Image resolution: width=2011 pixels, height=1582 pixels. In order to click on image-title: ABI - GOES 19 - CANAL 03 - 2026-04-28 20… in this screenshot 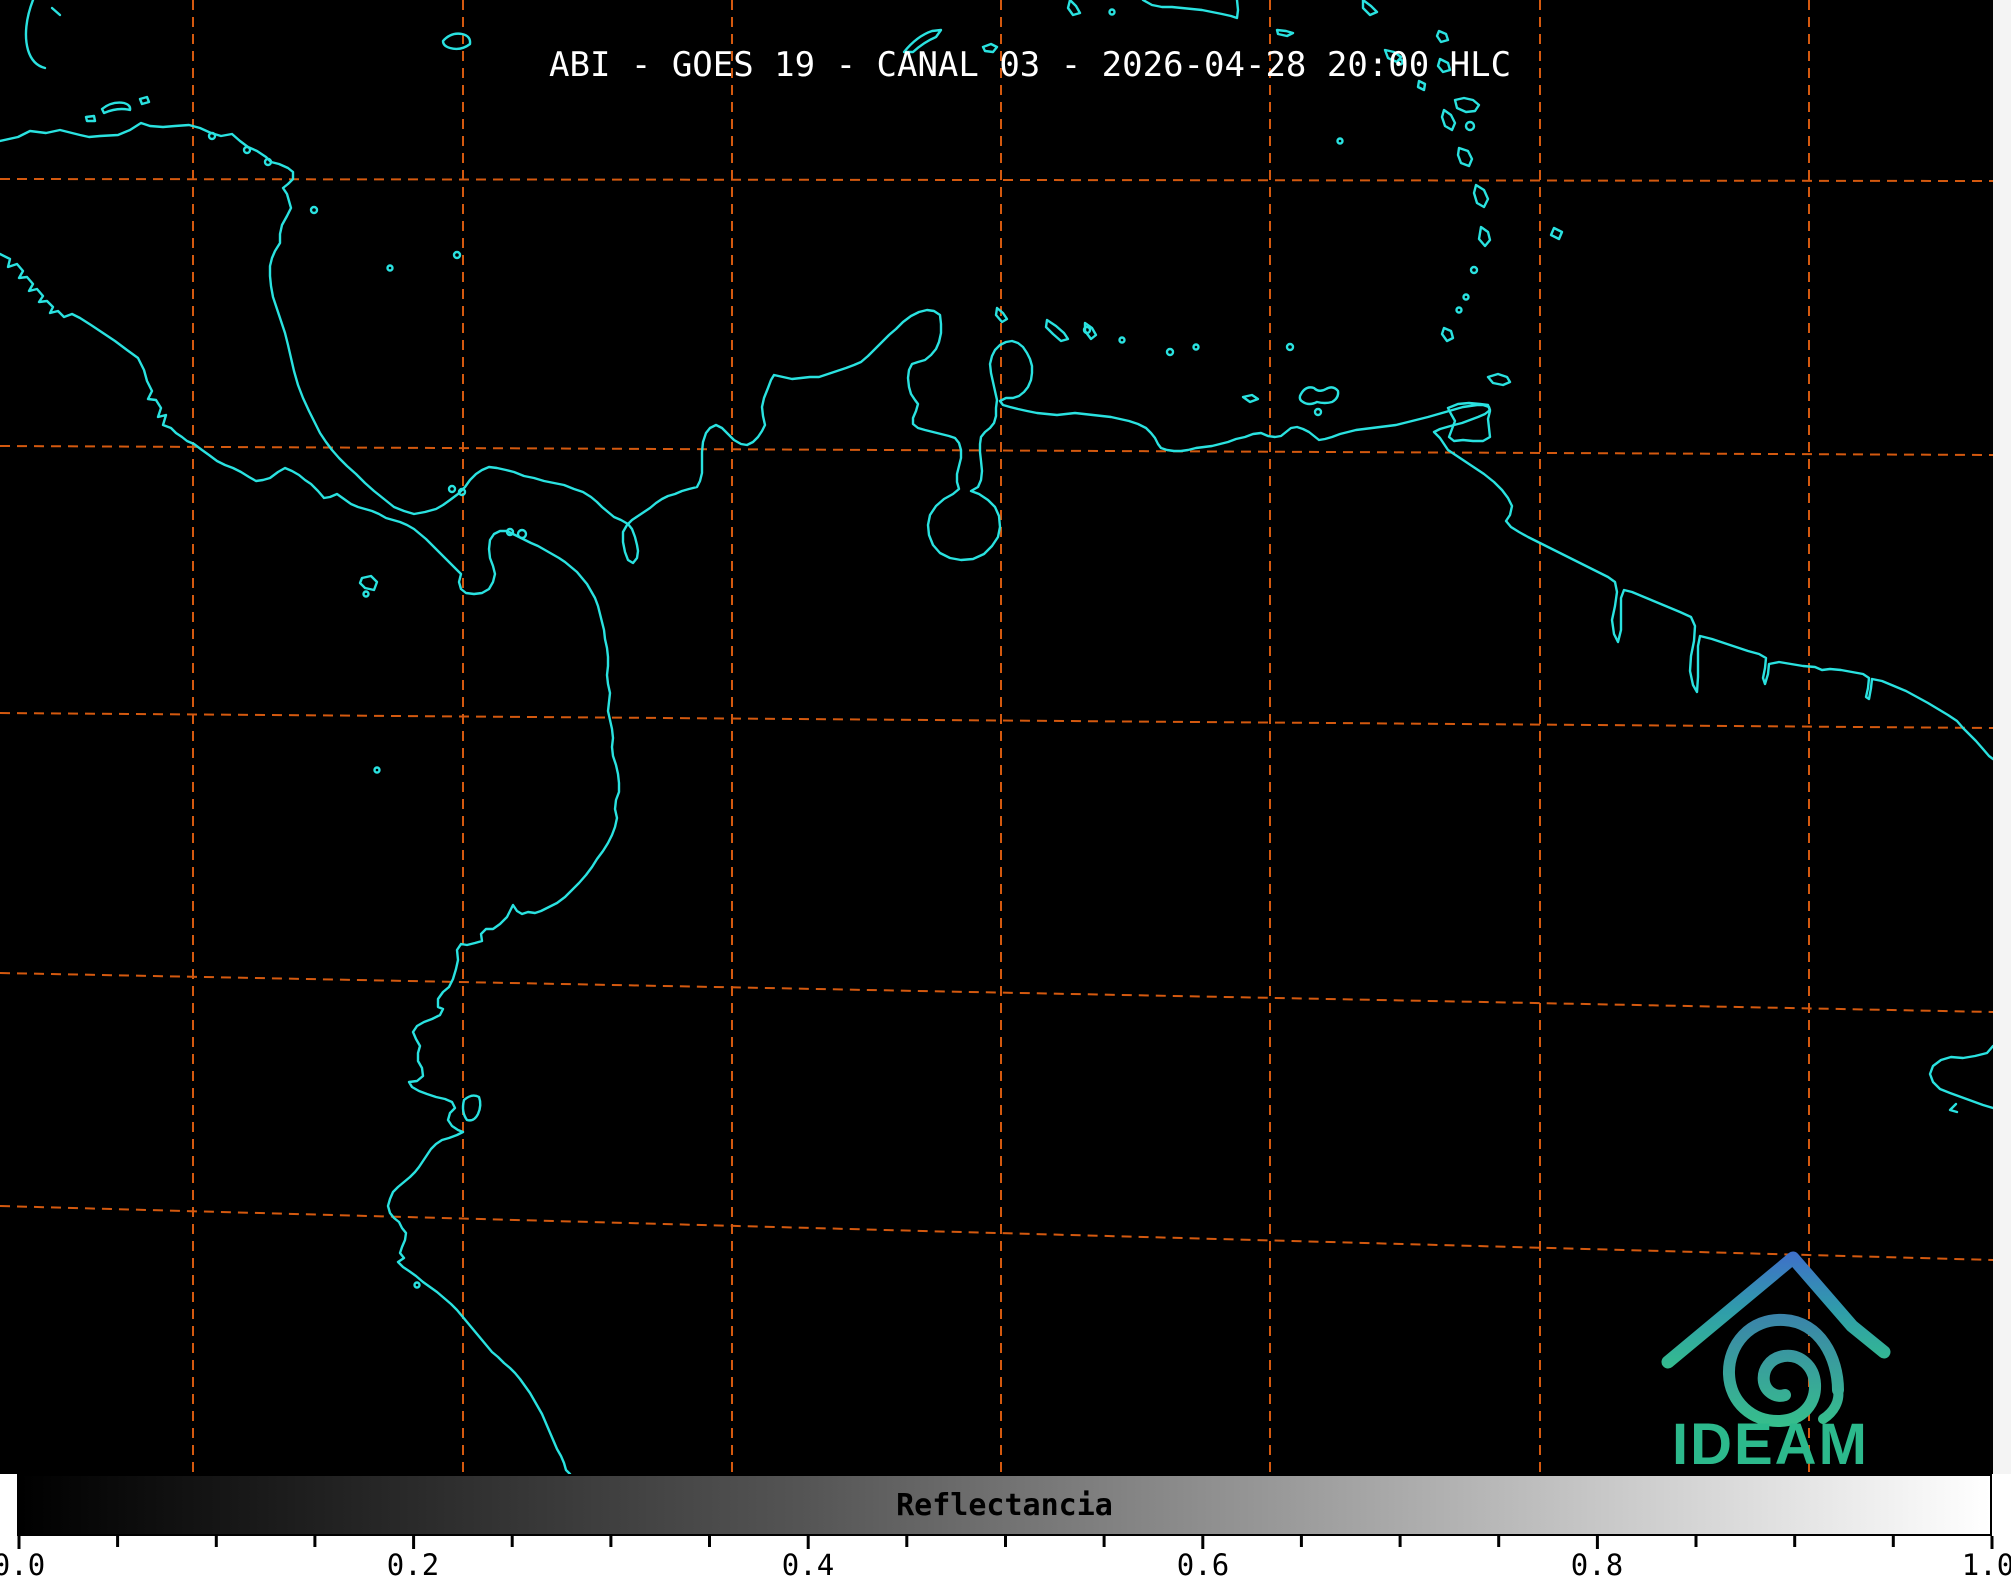, I will do `click(1030, 65)`.